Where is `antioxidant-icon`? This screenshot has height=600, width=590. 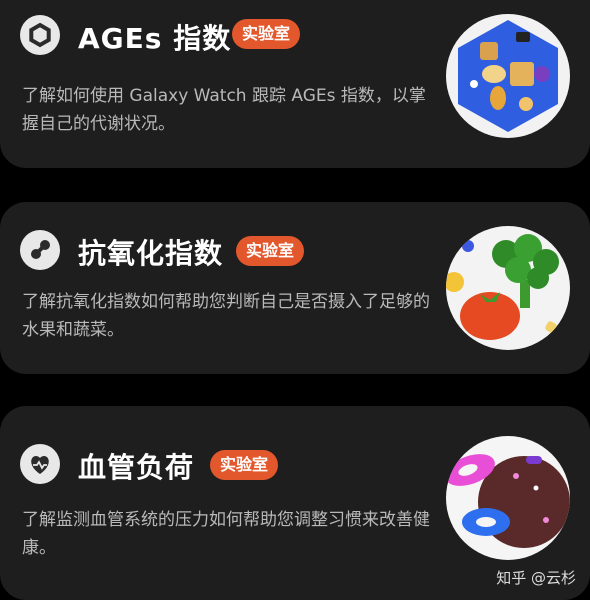 antioxidant-icon is located at coordinates (40, 250).